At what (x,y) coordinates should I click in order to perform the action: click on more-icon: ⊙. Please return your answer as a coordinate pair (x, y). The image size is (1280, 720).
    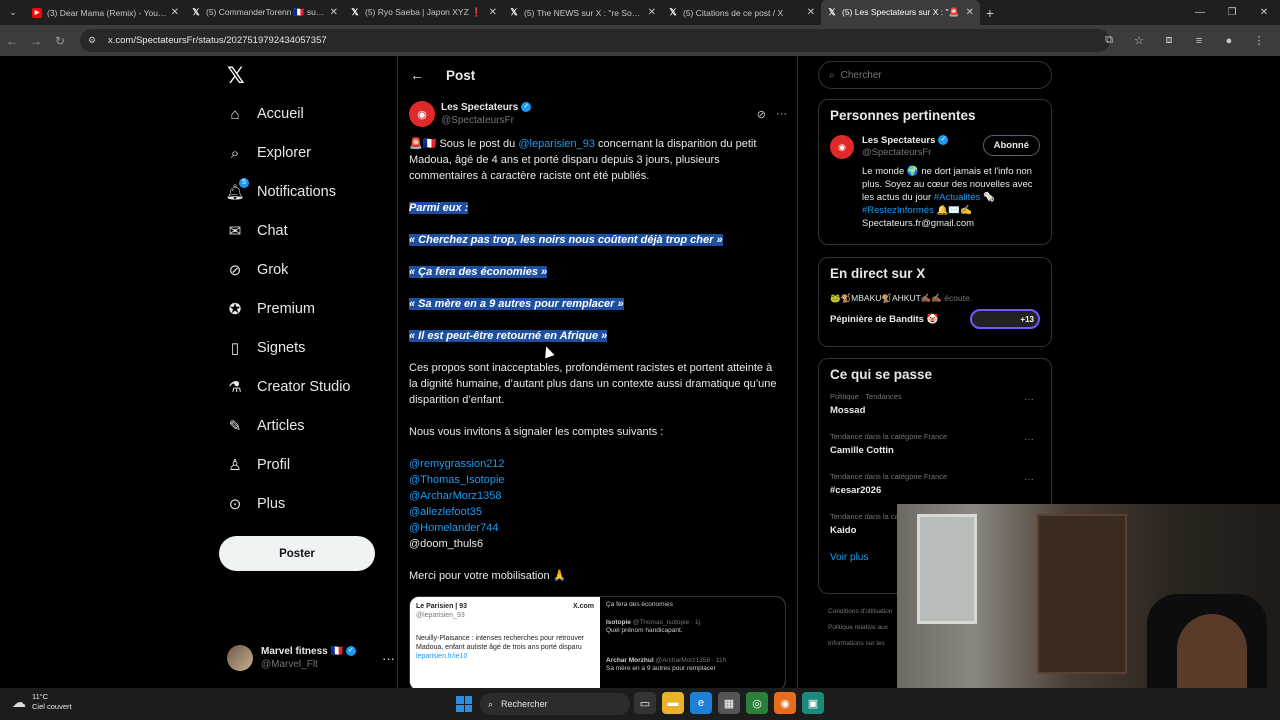
    Looking at the image, I should click on (235, 504).